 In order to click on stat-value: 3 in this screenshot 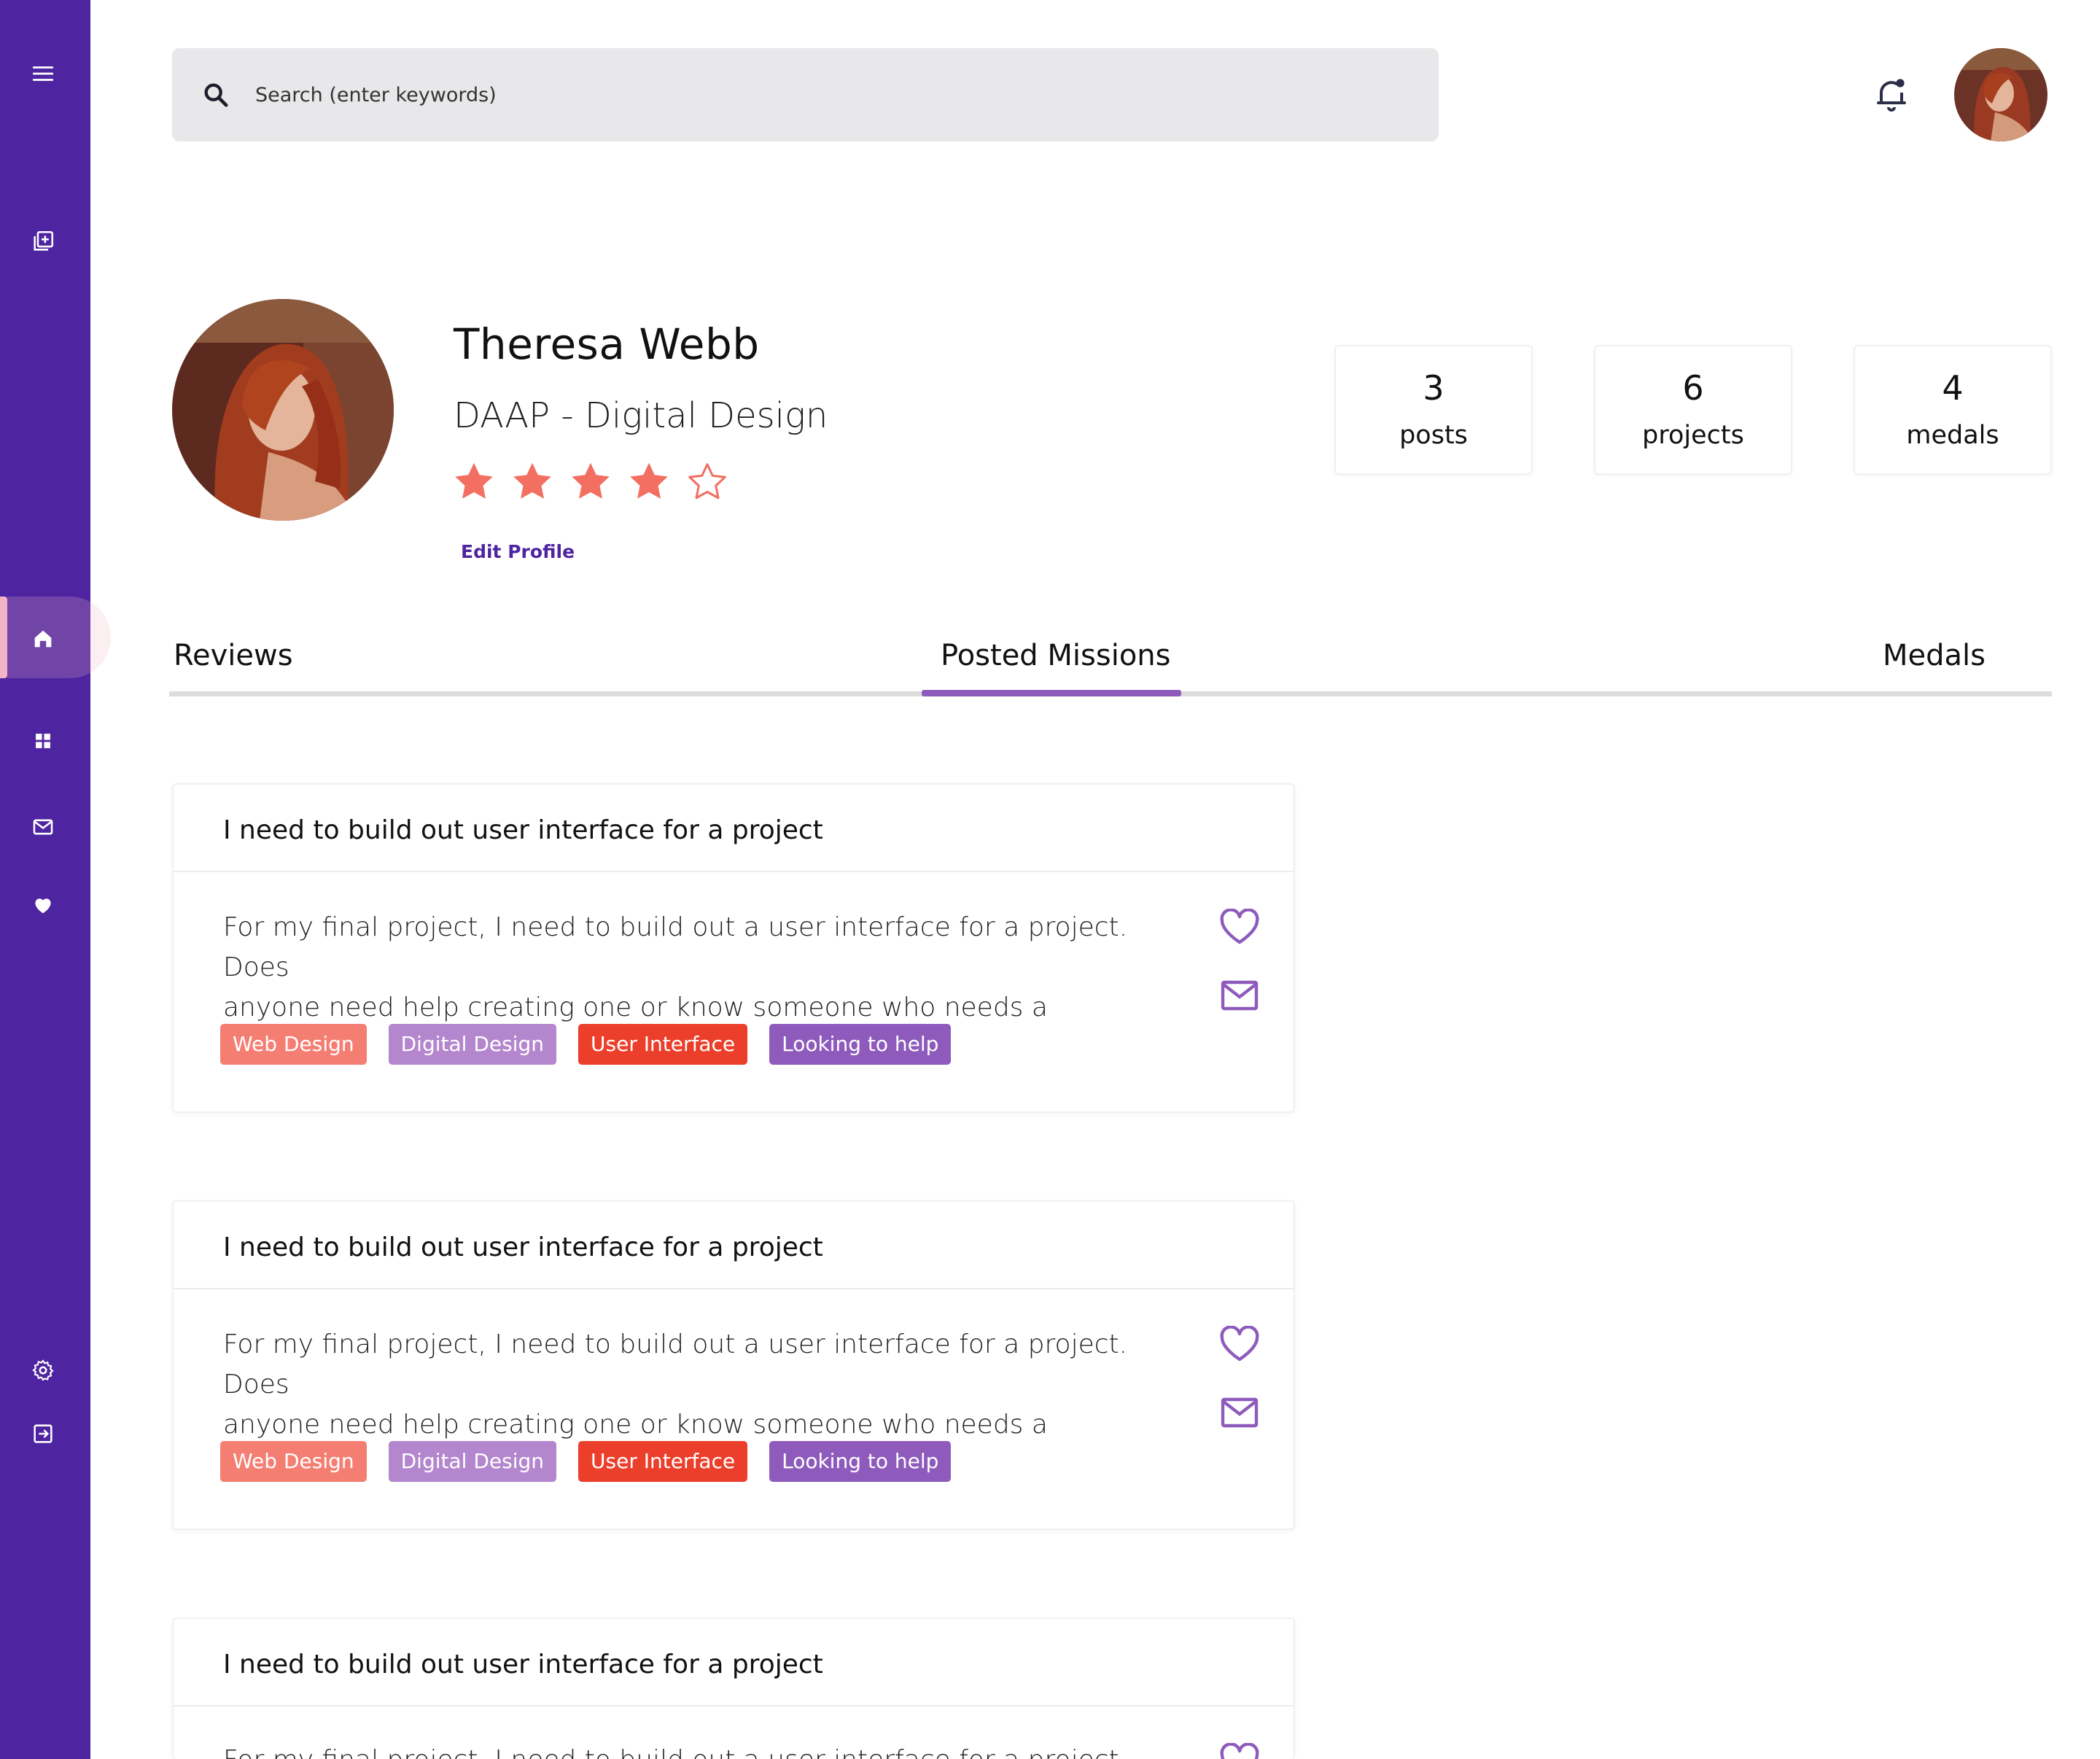, I will do `click(1433, 388)`.